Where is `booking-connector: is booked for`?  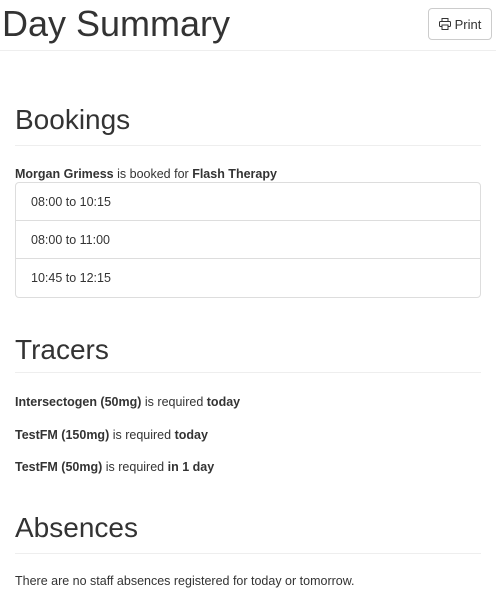 booking-connector: is booked for is located at coordinates (153, 174).